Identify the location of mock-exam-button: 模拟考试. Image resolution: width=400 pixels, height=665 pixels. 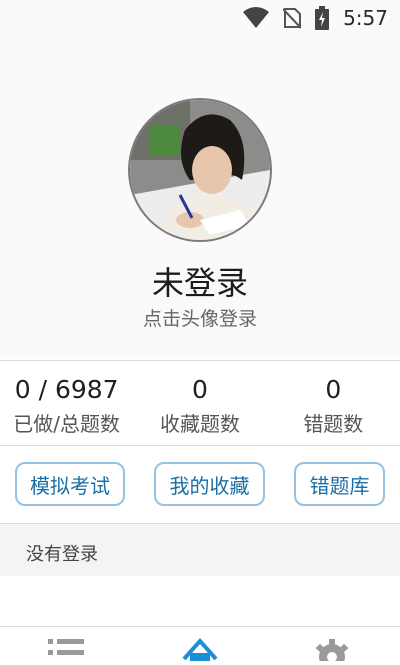
(70, 484).